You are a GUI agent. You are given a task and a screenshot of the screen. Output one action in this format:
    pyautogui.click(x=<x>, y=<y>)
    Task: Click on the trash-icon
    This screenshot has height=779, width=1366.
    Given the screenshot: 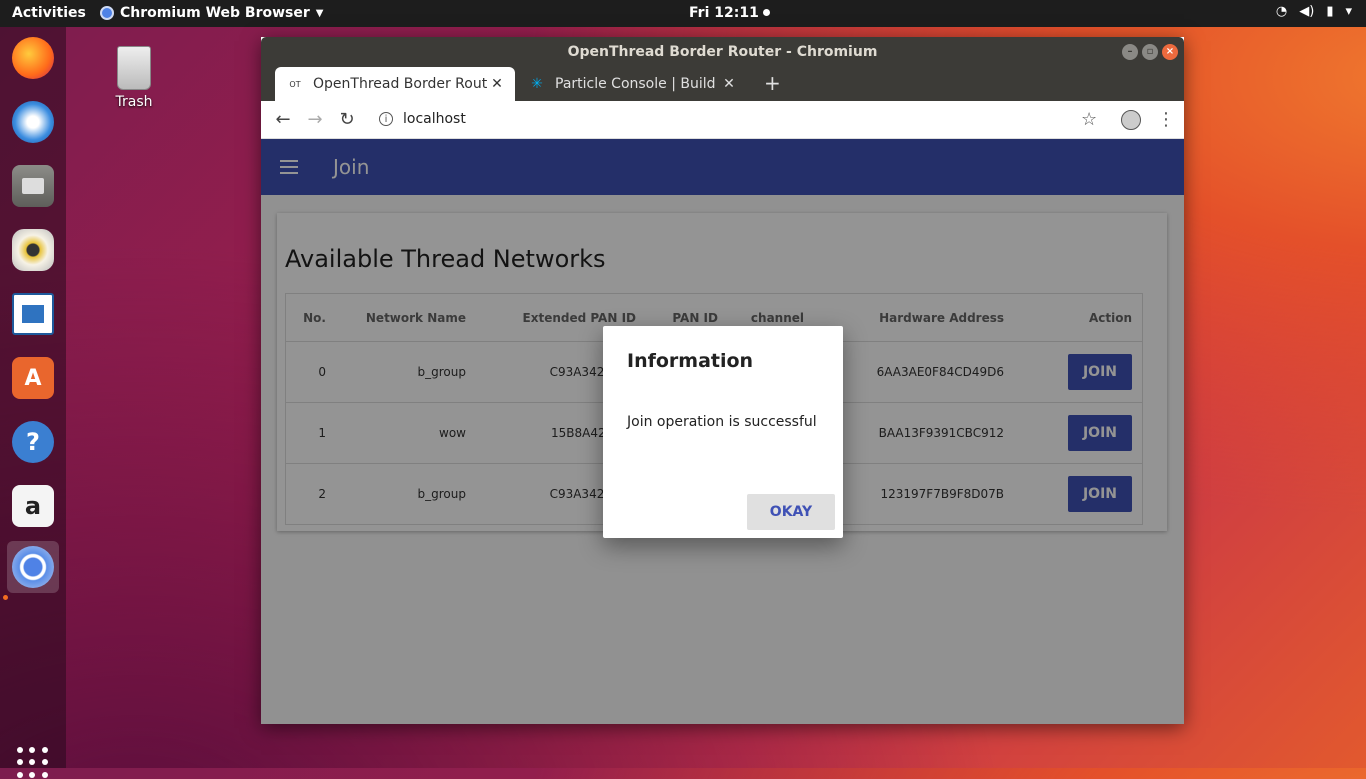 What is the action you would take?
    pyautogui.click(x=134, y=68)
    